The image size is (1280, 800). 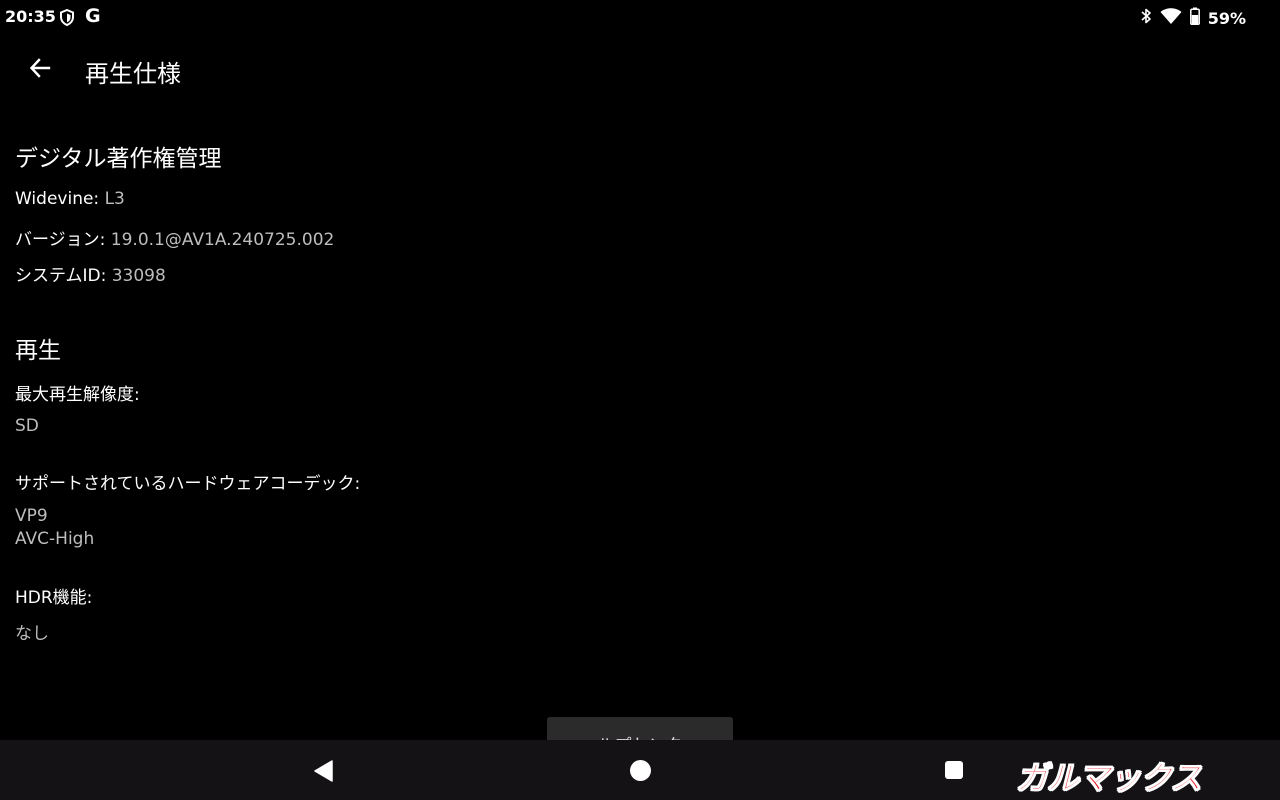 I want to click on shield-icon, so click(x=67, y=19).